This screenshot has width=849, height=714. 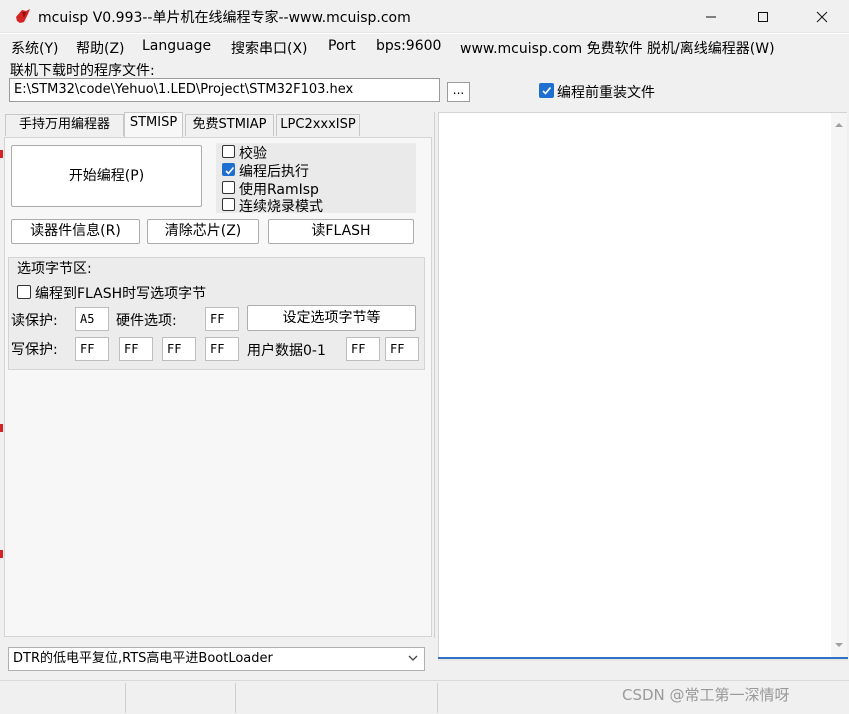 What do you see at coordinates (342, 46) in the screenshot?
I see `menu-port: Port` at bounding box center [342, 46].